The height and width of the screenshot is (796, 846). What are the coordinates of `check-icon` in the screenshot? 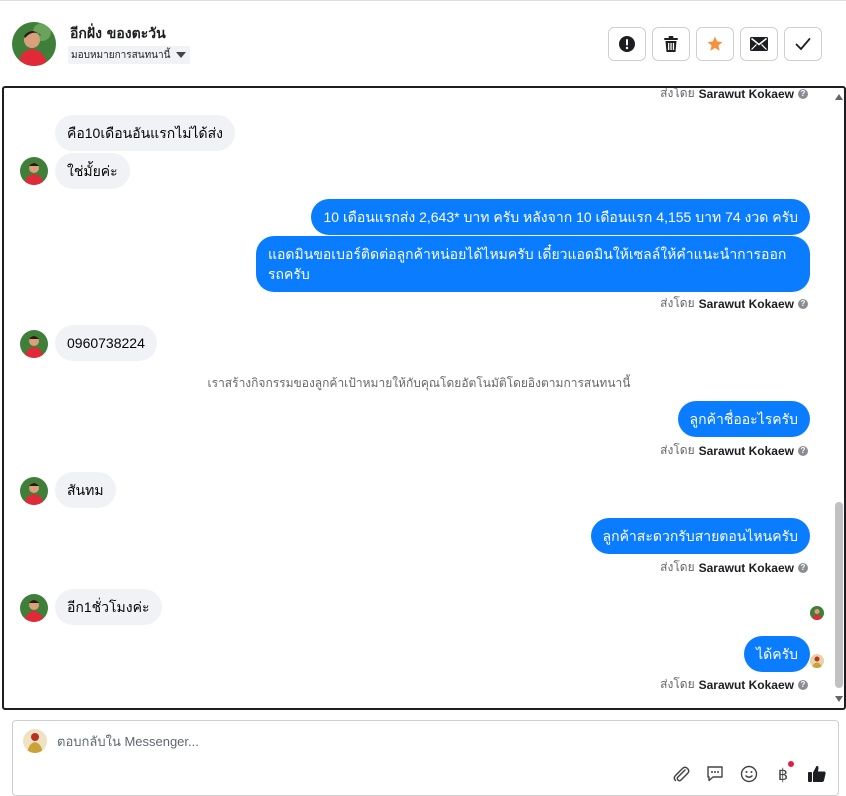 It's located at (803, 44).